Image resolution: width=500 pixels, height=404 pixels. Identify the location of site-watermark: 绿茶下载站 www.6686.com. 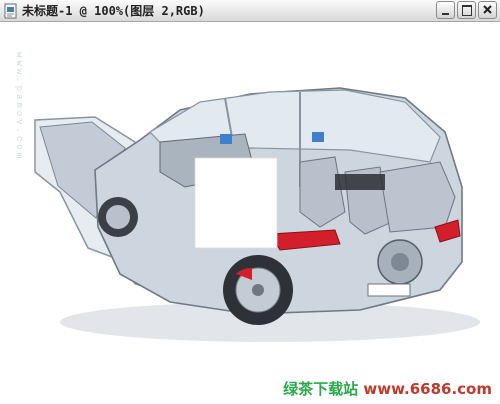
(387, 388).